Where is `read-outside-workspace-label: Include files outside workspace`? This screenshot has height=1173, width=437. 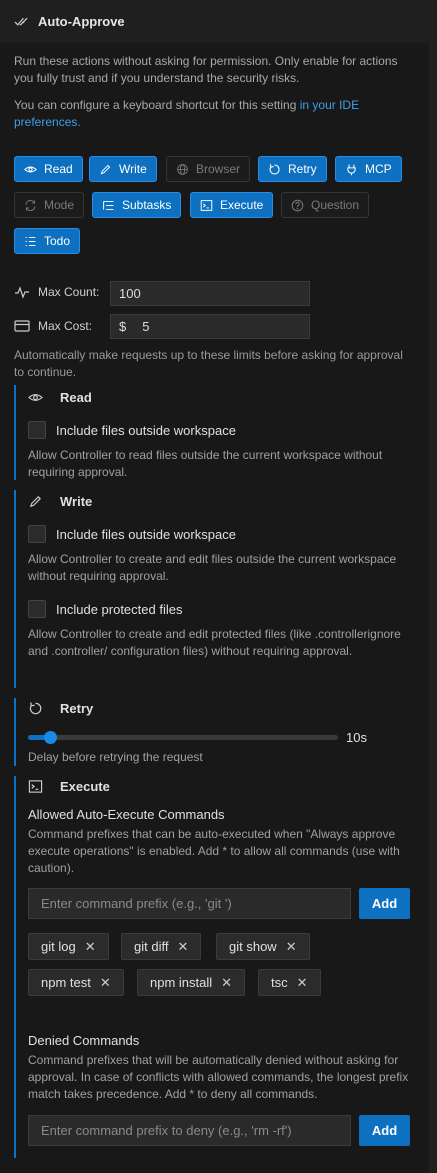
read-outside-workspace-label: Include files outside workspace is located at coordinates (146, 430).